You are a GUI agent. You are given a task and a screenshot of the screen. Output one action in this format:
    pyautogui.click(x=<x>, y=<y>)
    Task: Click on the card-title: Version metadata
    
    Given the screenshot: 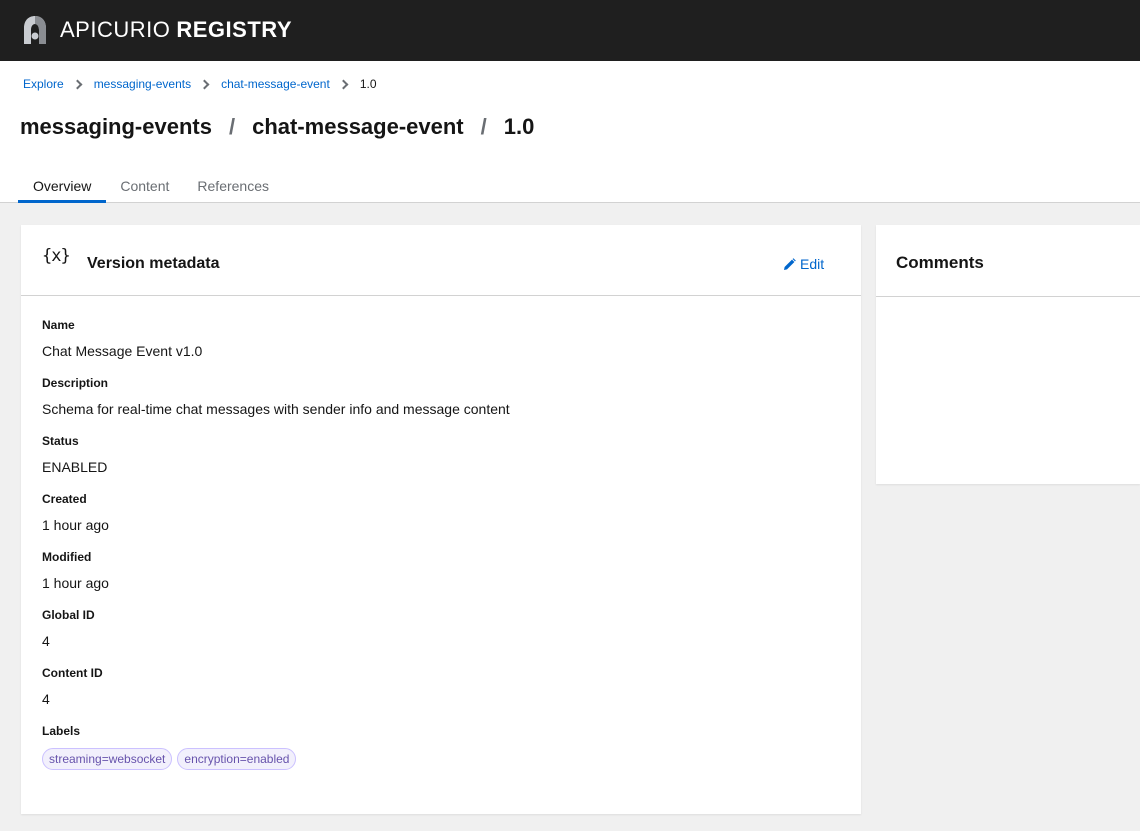 What is the action you would take?
    pyautogui.click(x=153, y=263)
    